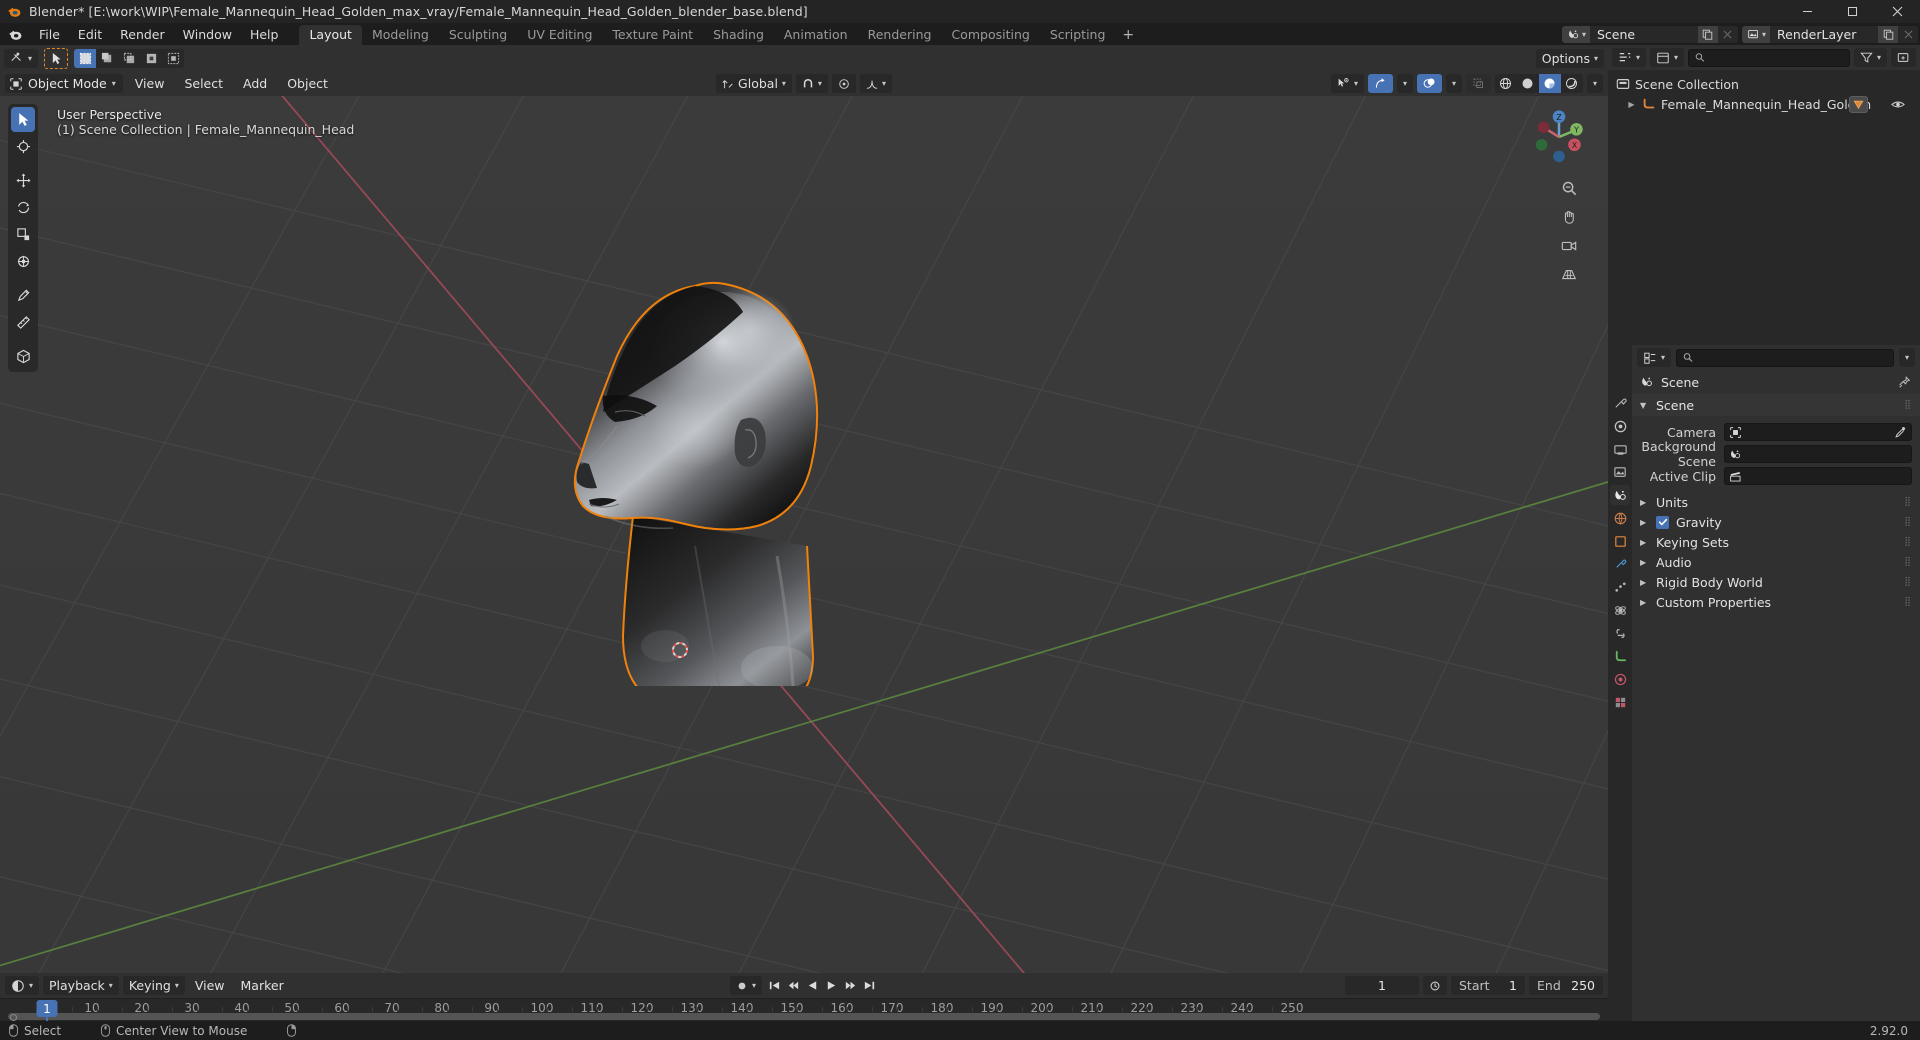  I want to click on tool-scale, so click(23, 234).